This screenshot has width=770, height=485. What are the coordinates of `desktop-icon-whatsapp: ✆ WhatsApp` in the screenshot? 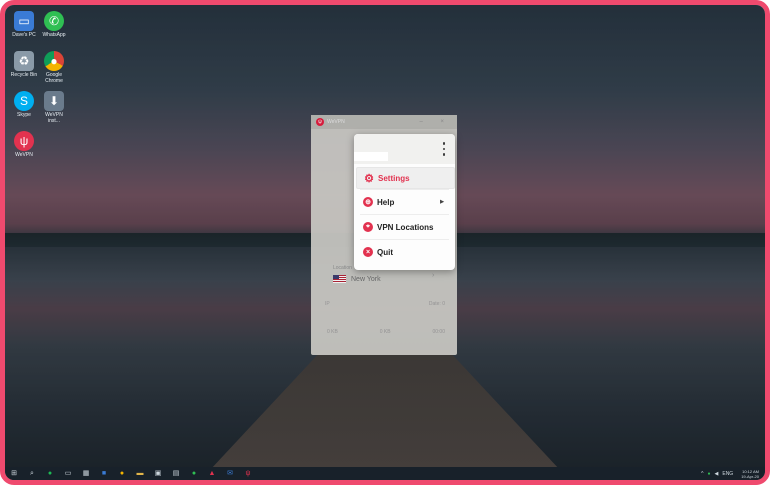 It's located at (54, 24).